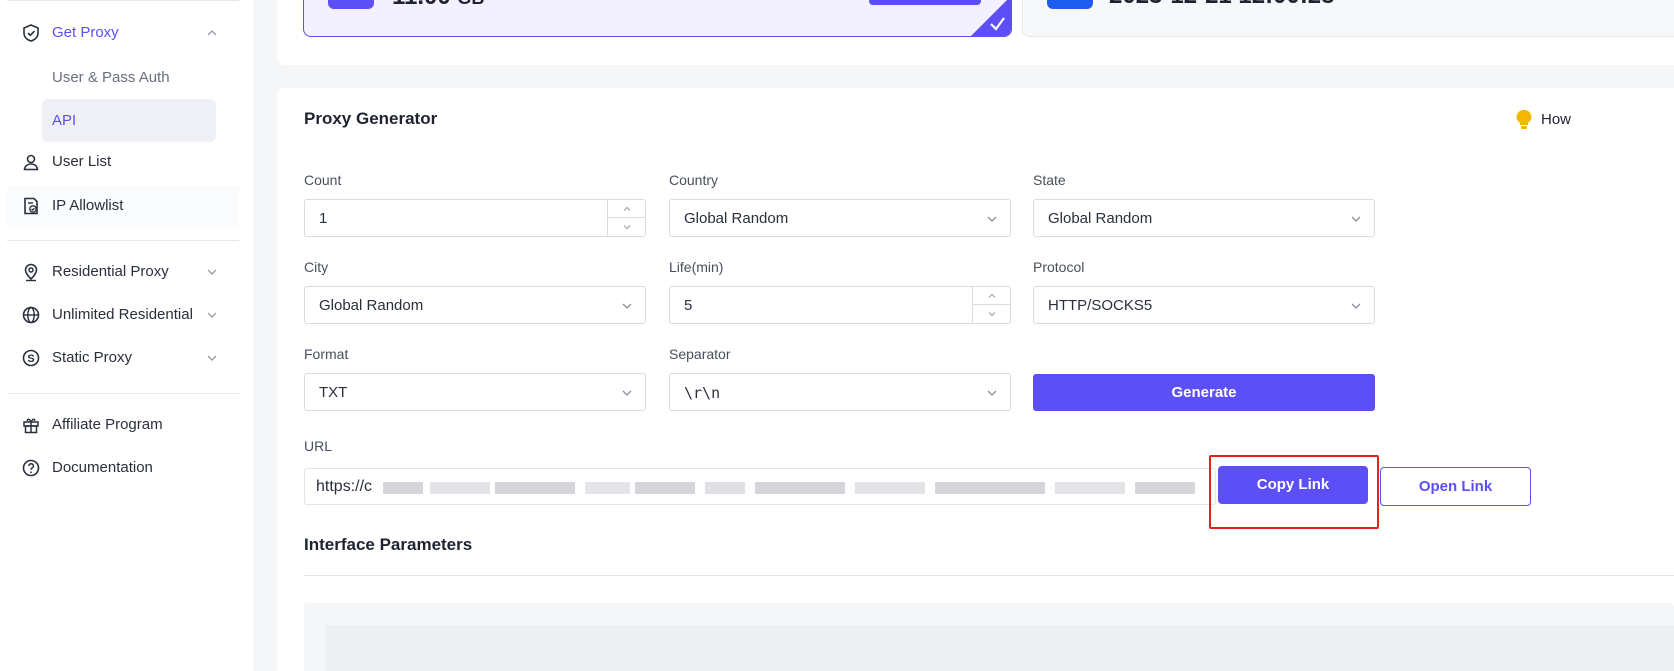  Describe the element at coordinates (1455, 486) in the screenshot. I see `open-link-button: Open Link` at that location.